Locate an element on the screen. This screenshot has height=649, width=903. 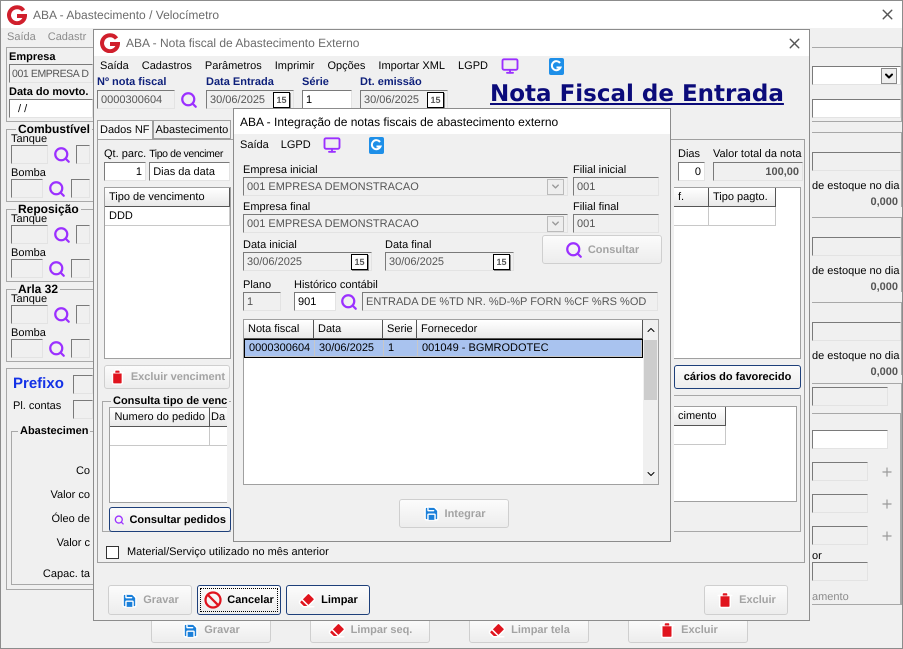
column-header: cimento is located at coordinates (700, 416).